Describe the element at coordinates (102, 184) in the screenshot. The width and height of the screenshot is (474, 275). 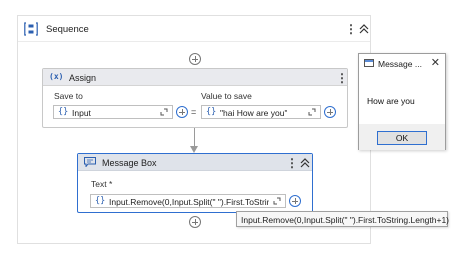
I see `text-label: Text *` at that location.